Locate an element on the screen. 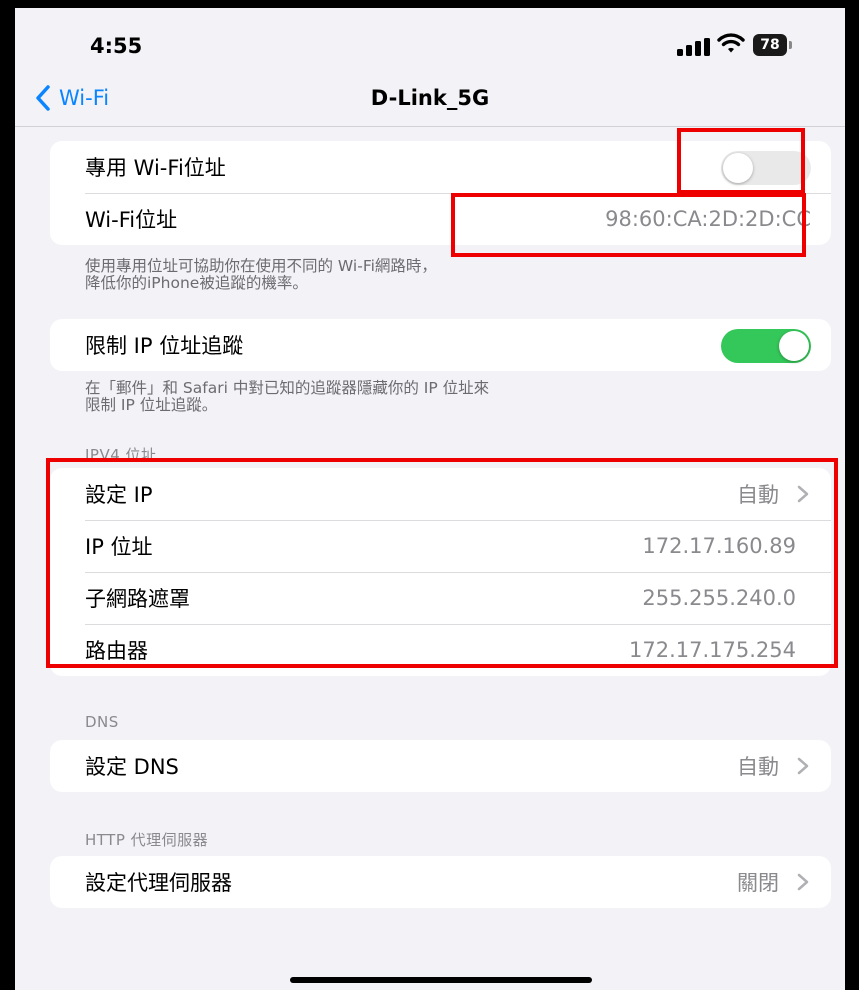 This screenshot has width=859, height=990. private-address-label: 專用 Wi-Fi位址 is located at coordinates (155, 168).